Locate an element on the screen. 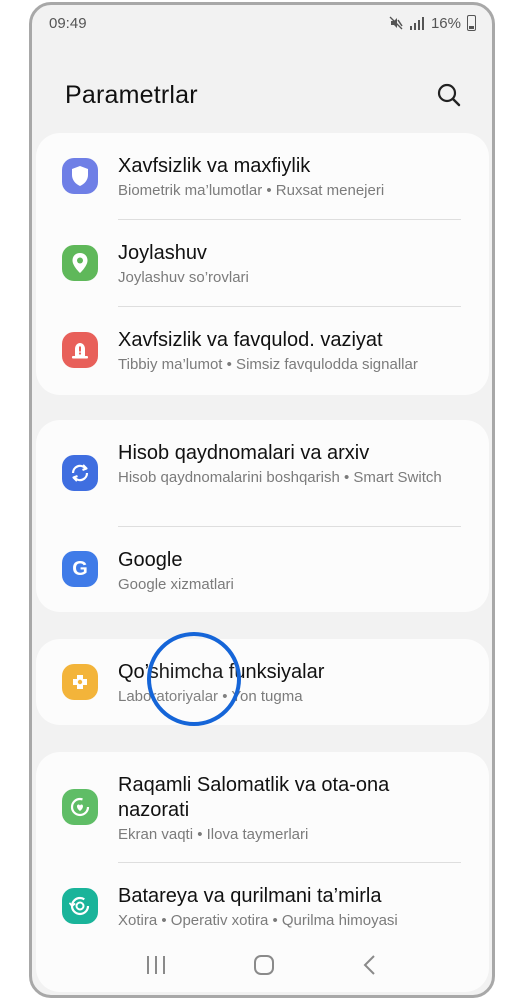  search-icon is located at coordinates (449, 95).